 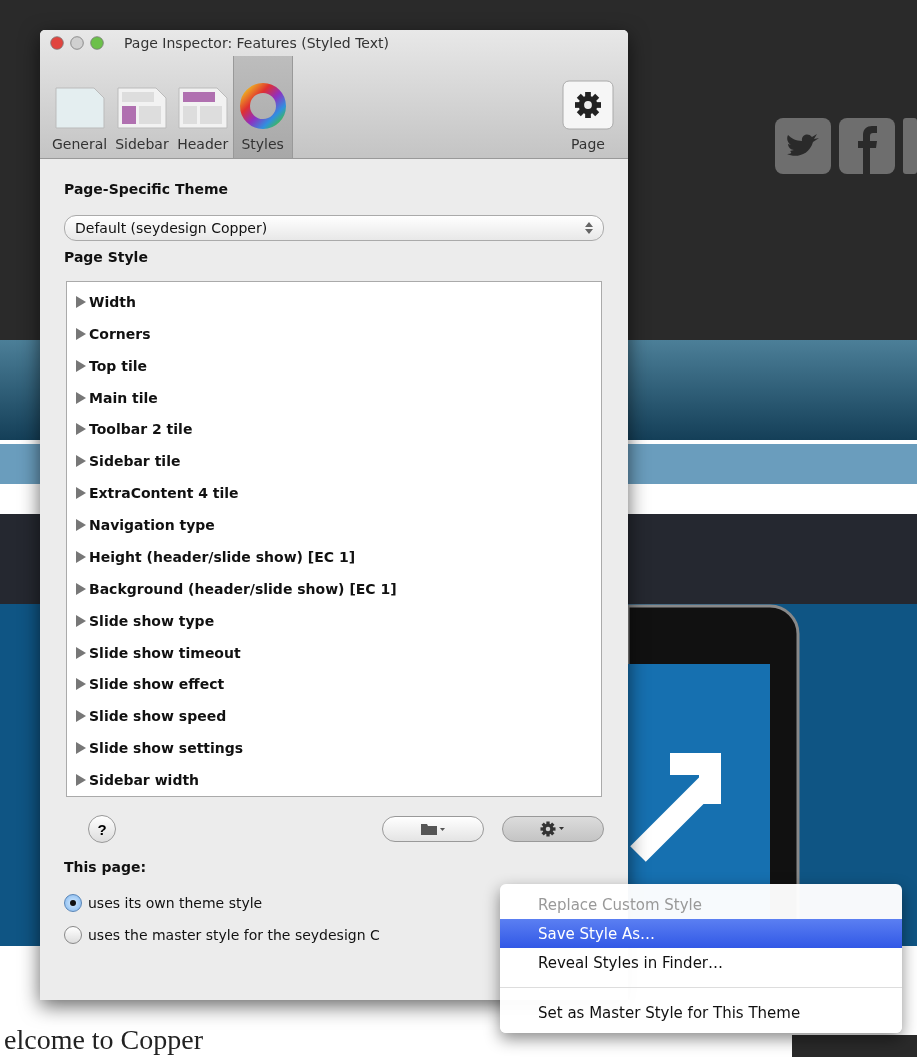 I want to click on minimize-button, so click(x=77, y=43).